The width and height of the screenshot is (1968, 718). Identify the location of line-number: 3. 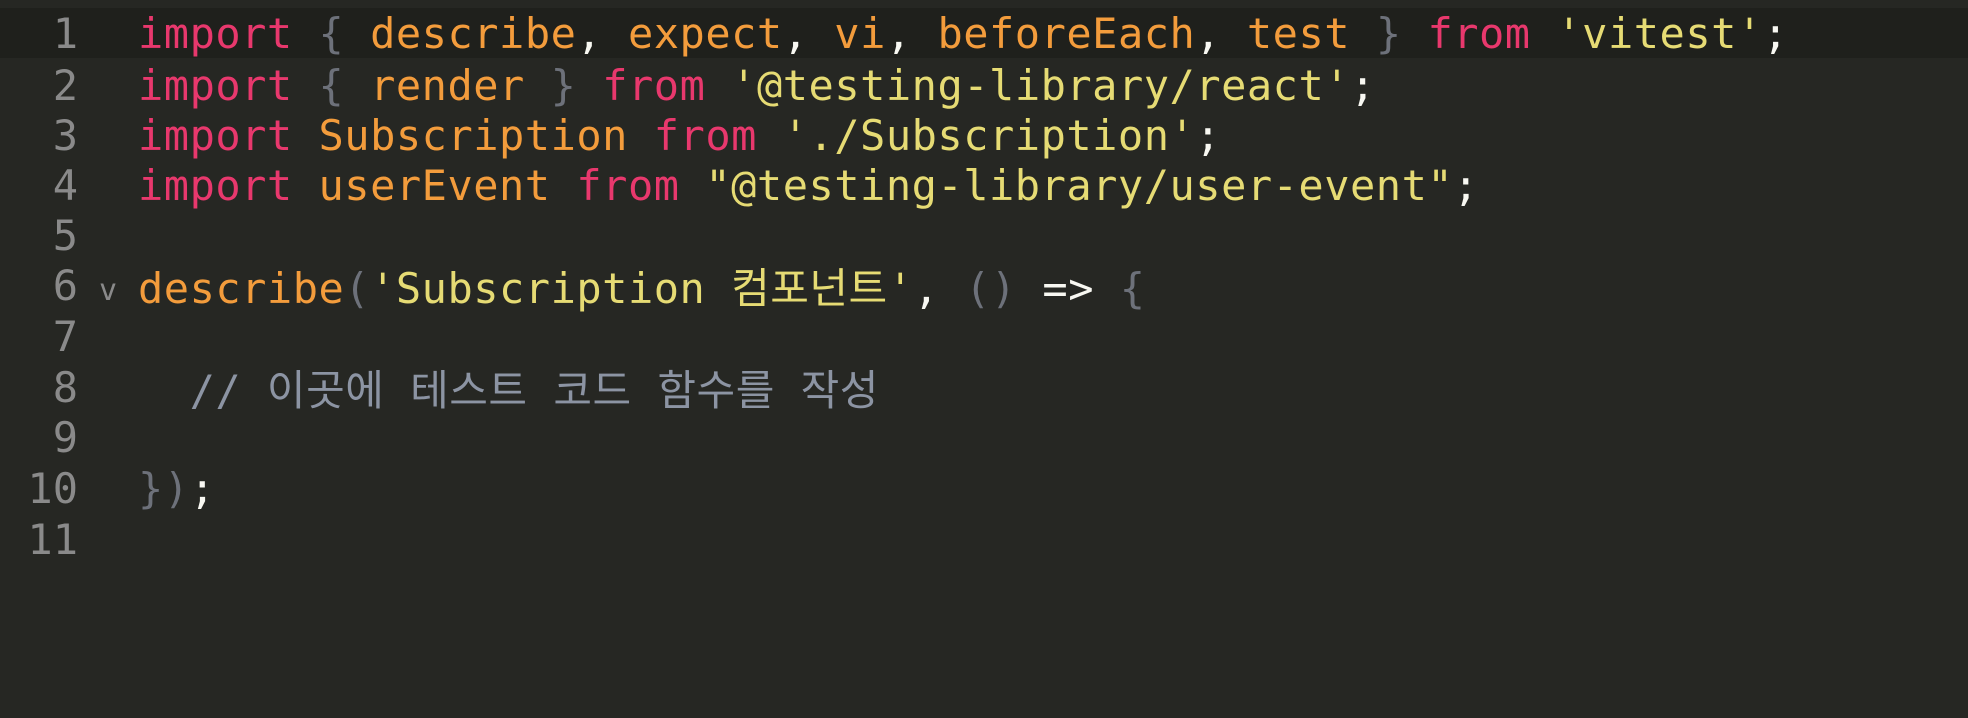
(65, 135).